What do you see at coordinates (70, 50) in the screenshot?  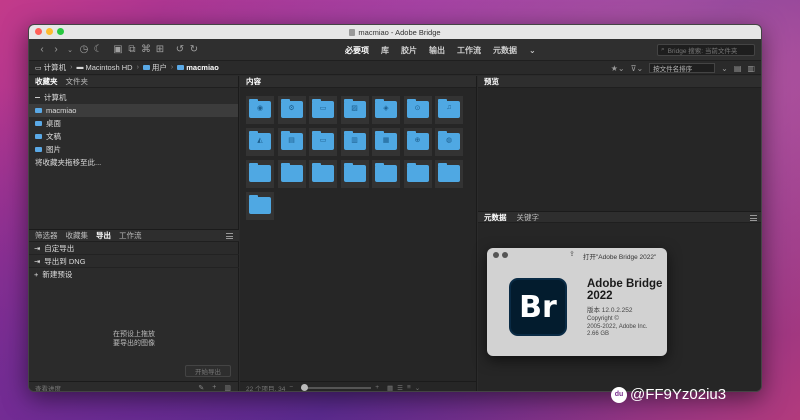 I see `dropdown-chevron-icon: ⌄` at bounding box center [70, 50].